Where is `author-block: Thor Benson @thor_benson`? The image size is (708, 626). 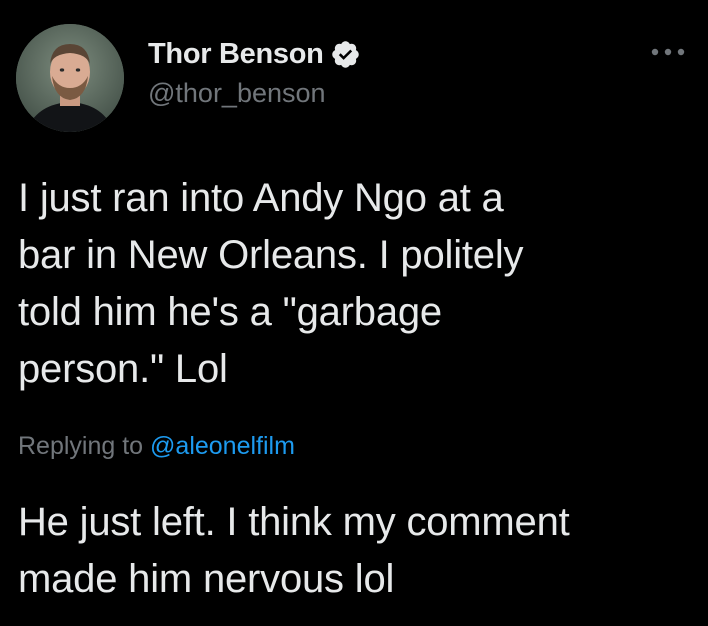 author-block: Thor Benson @thor_benson is located at coordinates (254, 72).